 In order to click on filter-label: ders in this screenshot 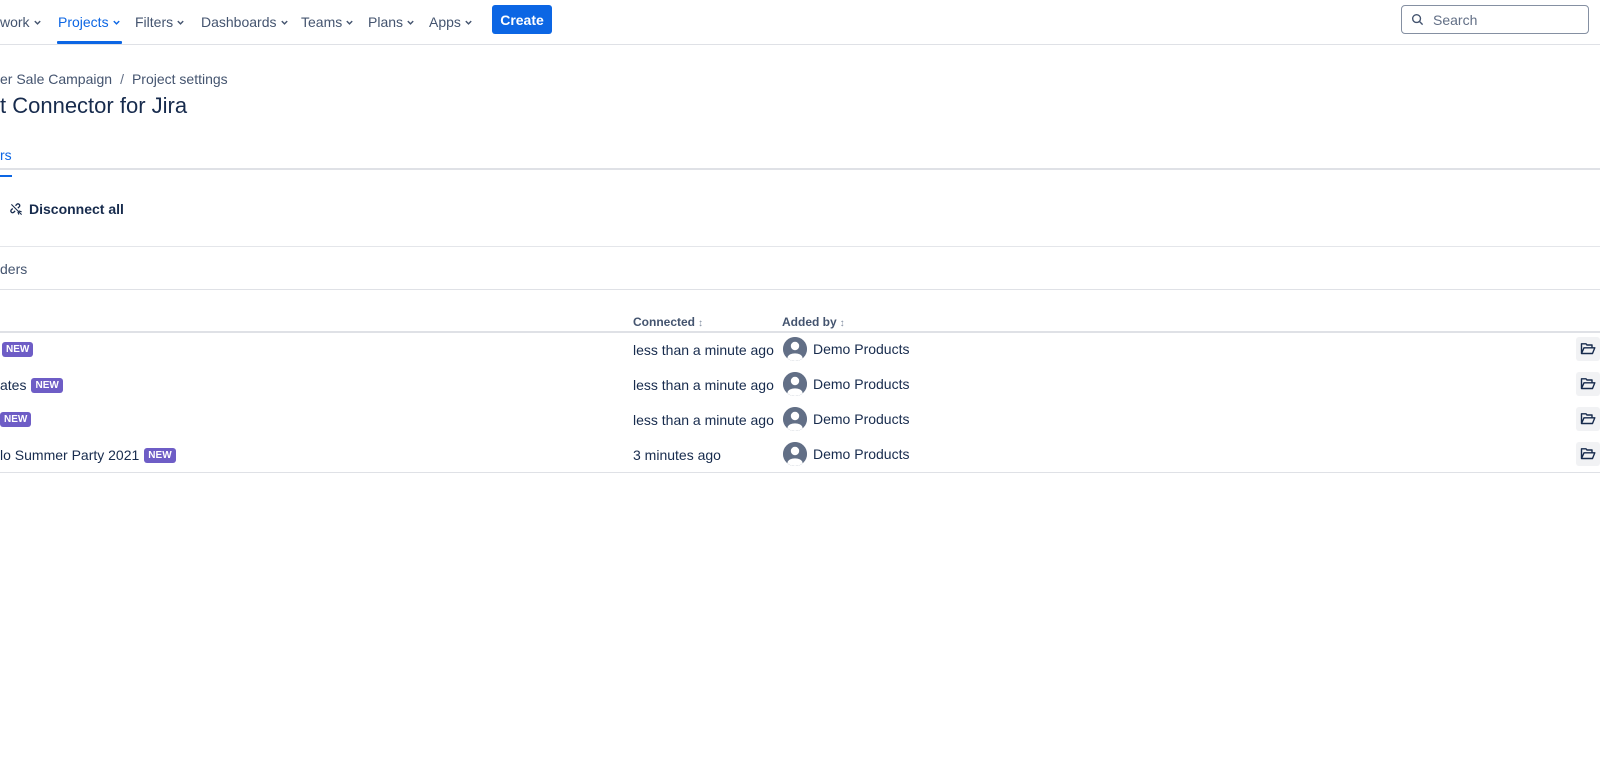, I will do `click(14, 269)`.